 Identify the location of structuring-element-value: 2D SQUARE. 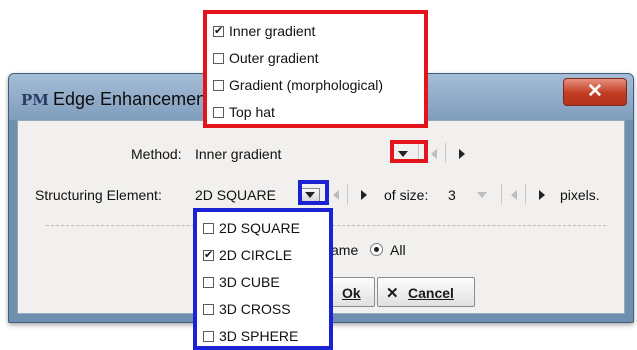
(235, 195).